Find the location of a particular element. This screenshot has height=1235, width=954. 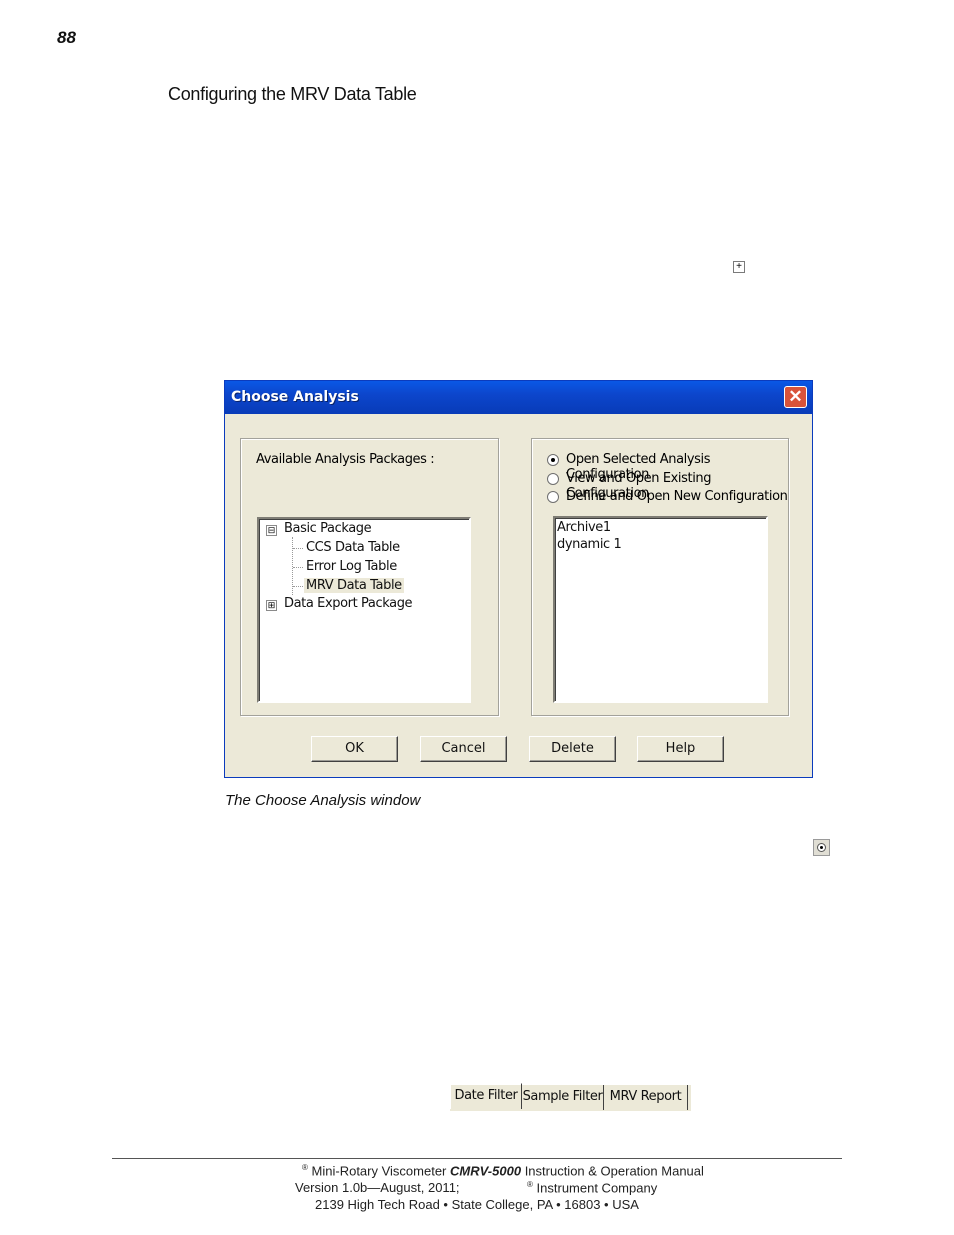

dialog-title: Choose Analysis is located at coordinates (295, 397).